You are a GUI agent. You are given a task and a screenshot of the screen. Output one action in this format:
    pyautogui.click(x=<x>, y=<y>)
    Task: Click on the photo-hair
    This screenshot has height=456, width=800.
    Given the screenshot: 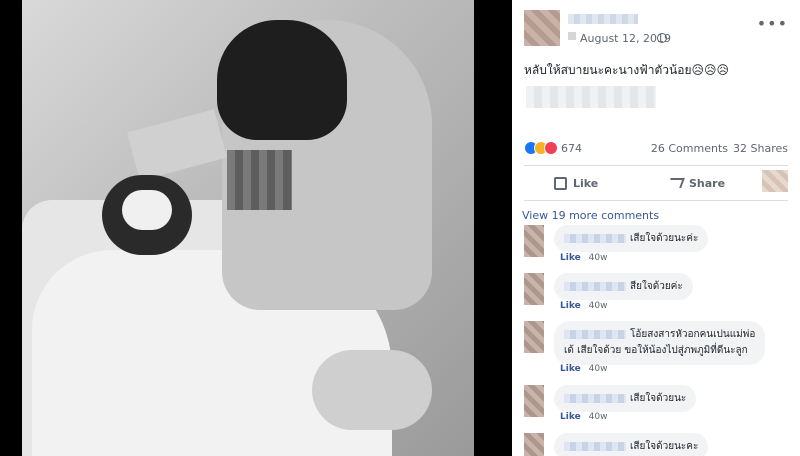 What is the action you would take?
    pyautogui.click(x=282, y=80)
    